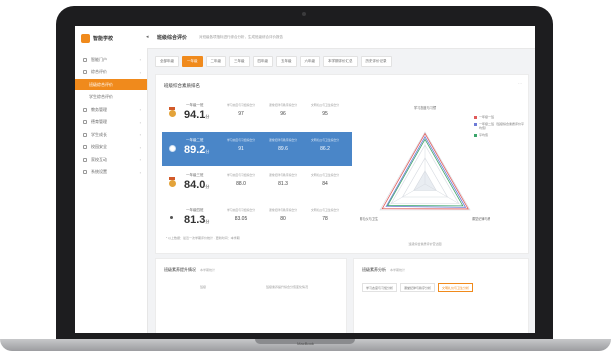 Image resolution: width=611 pixels, height=357 pixels. Describe the element at coordinates (111, 134) in the screenshot. I see `sidebar-item: 学生成长 ›` at that location.